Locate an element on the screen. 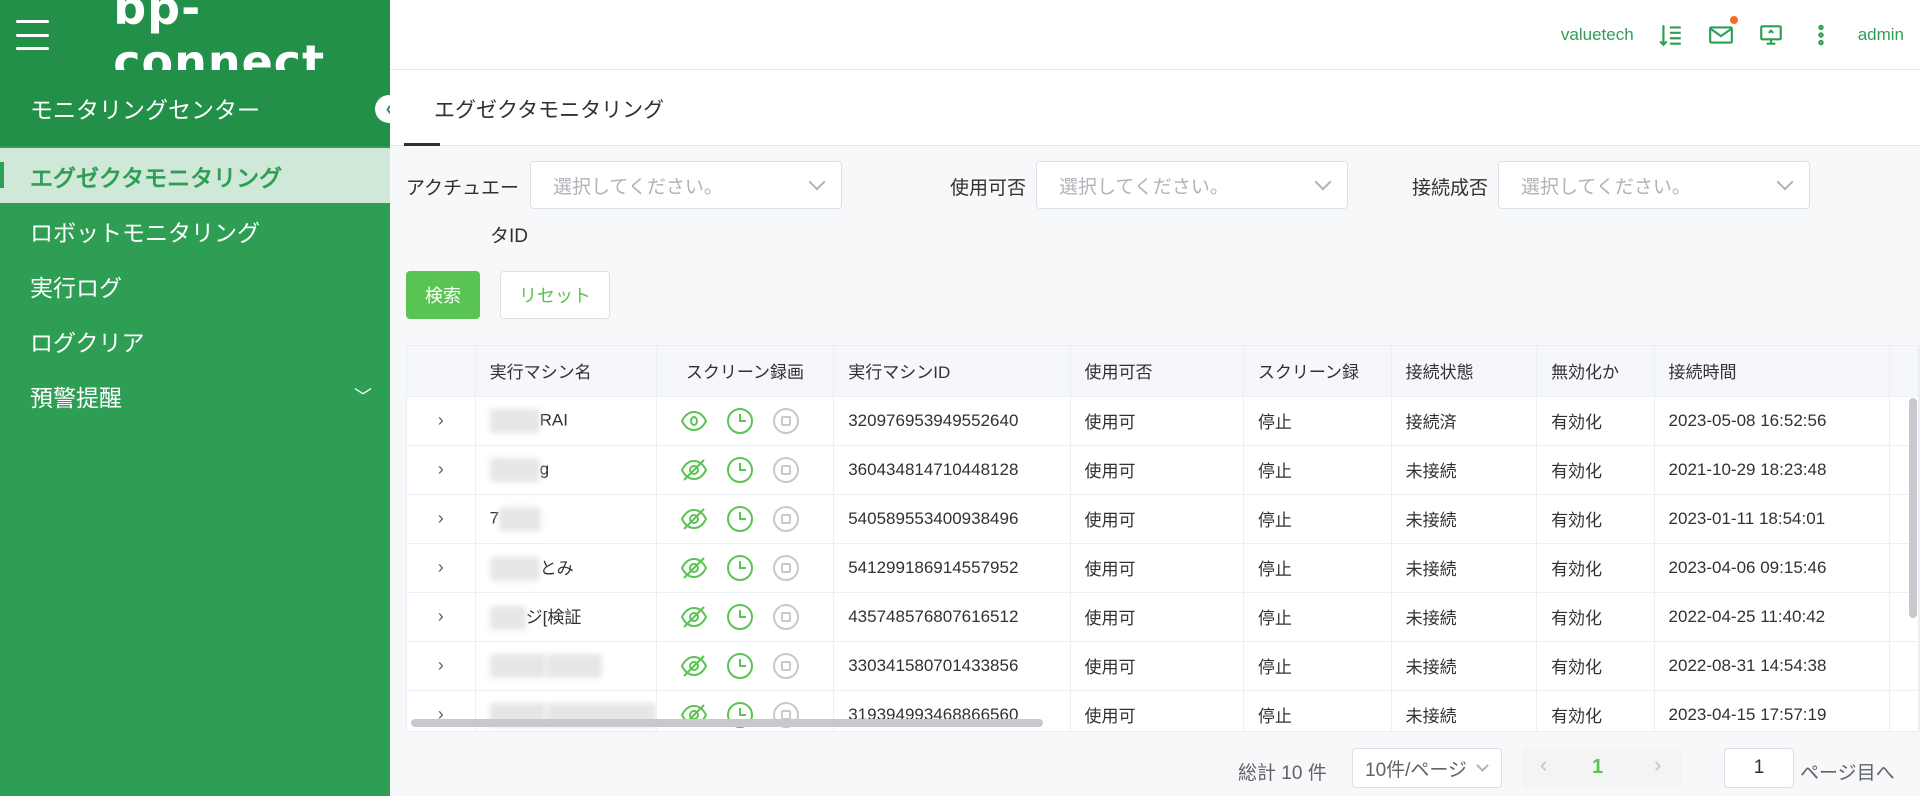 The width and height of the screenshot is (1920, 796). search-button: 検索 is located at coordinates (443, 295).